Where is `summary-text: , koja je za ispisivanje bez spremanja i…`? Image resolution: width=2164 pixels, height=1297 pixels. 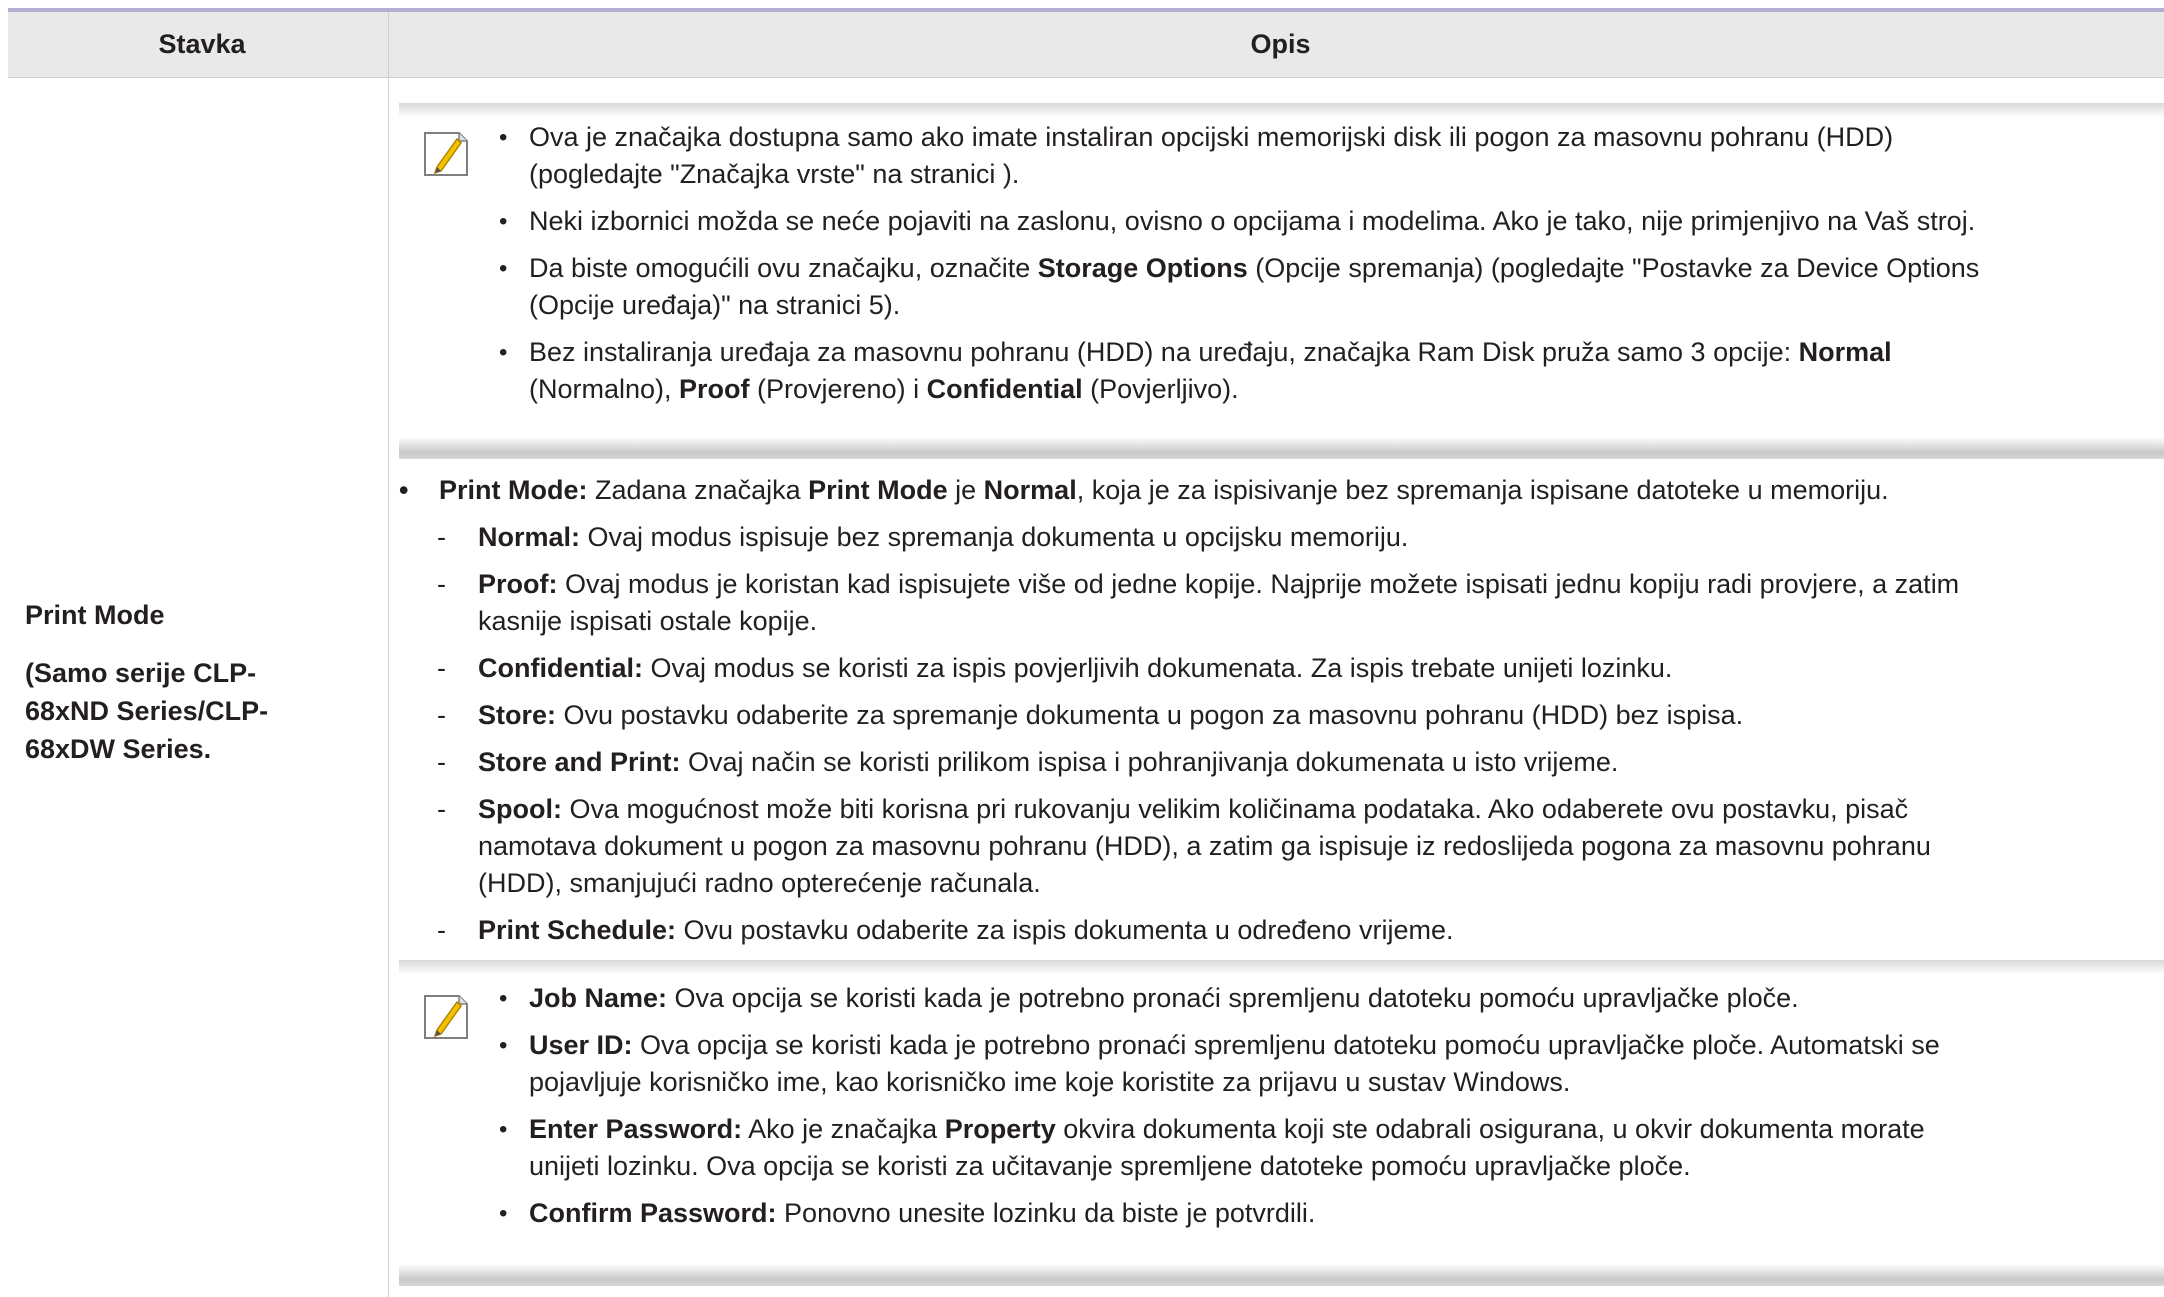 summary-text: , koja je za ispisivanje bez spremanja i… is located at coordinates (1482, 490).